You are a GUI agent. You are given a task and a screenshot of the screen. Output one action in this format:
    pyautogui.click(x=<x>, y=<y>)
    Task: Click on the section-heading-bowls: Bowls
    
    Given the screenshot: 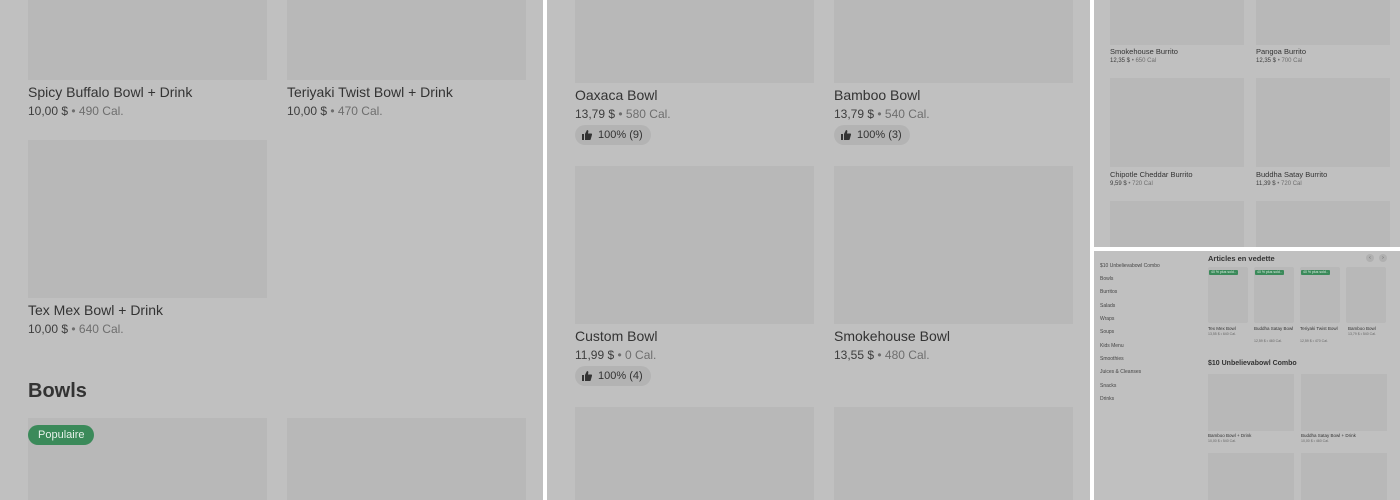 What is the action you would take?
    pyautogui.click(x=57, y=391)
    